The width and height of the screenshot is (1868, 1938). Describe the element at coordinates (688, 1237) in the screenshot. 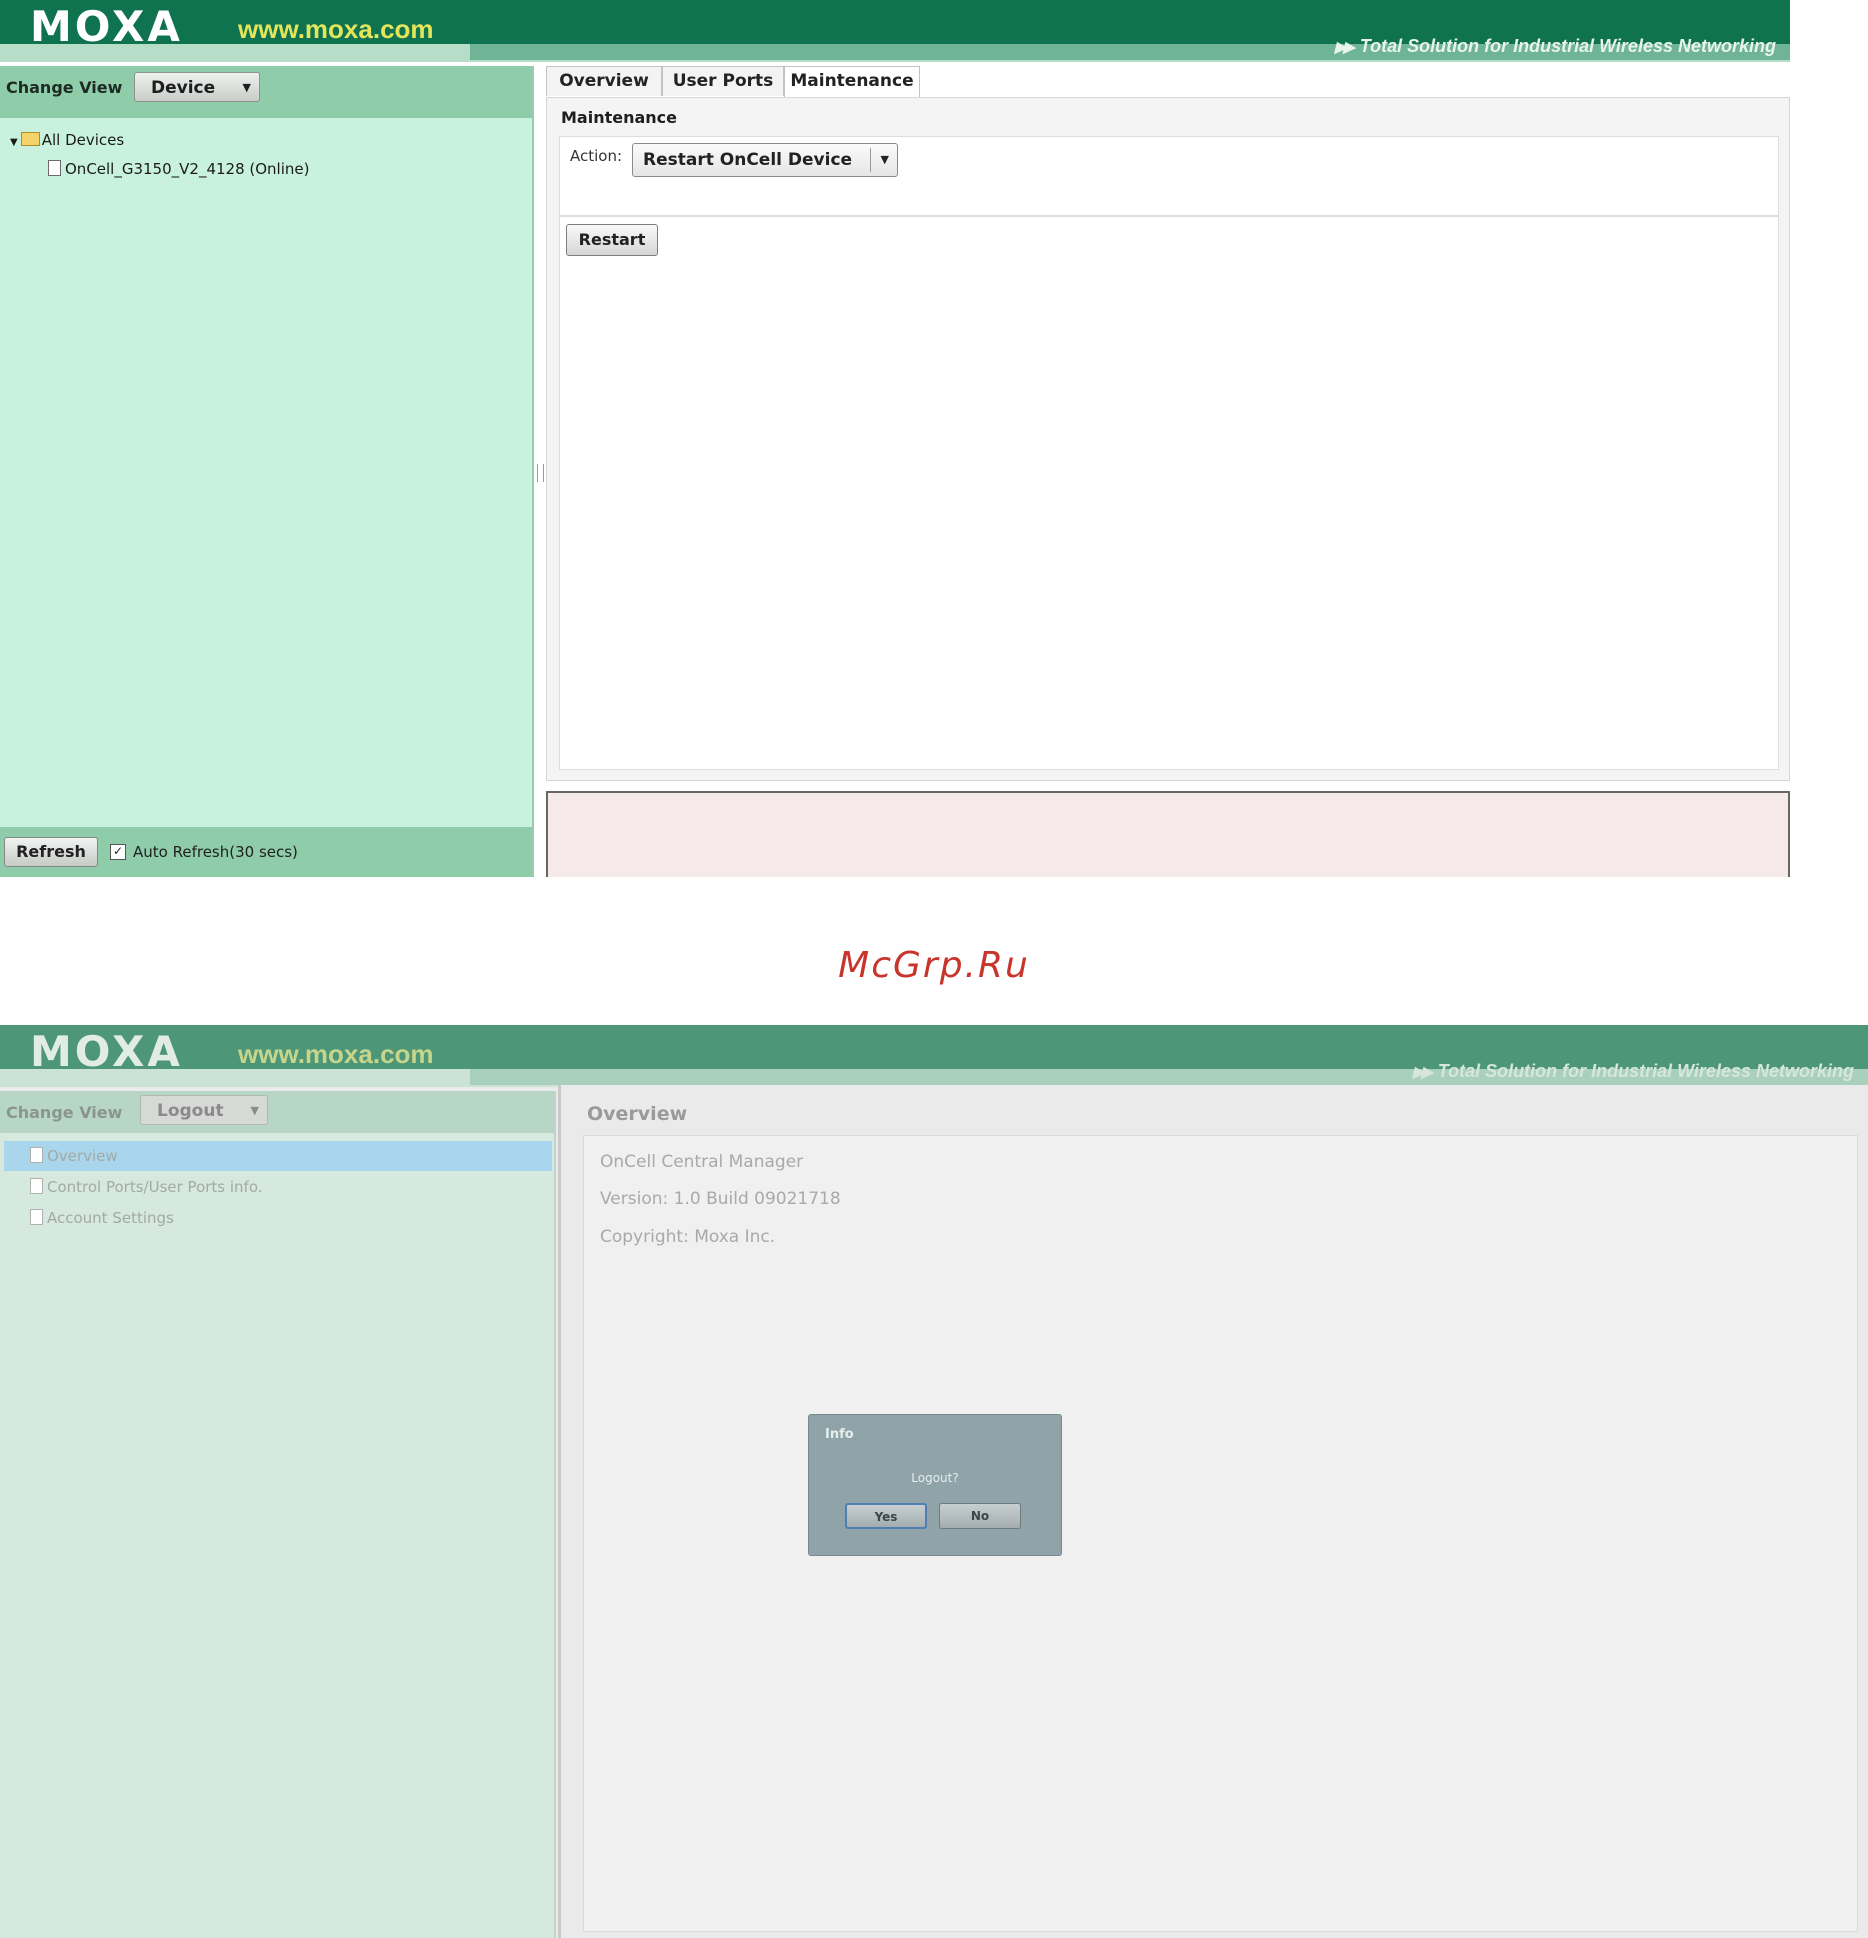

I see `copyright-text: Copyright: Moxa Inc.` at that location.